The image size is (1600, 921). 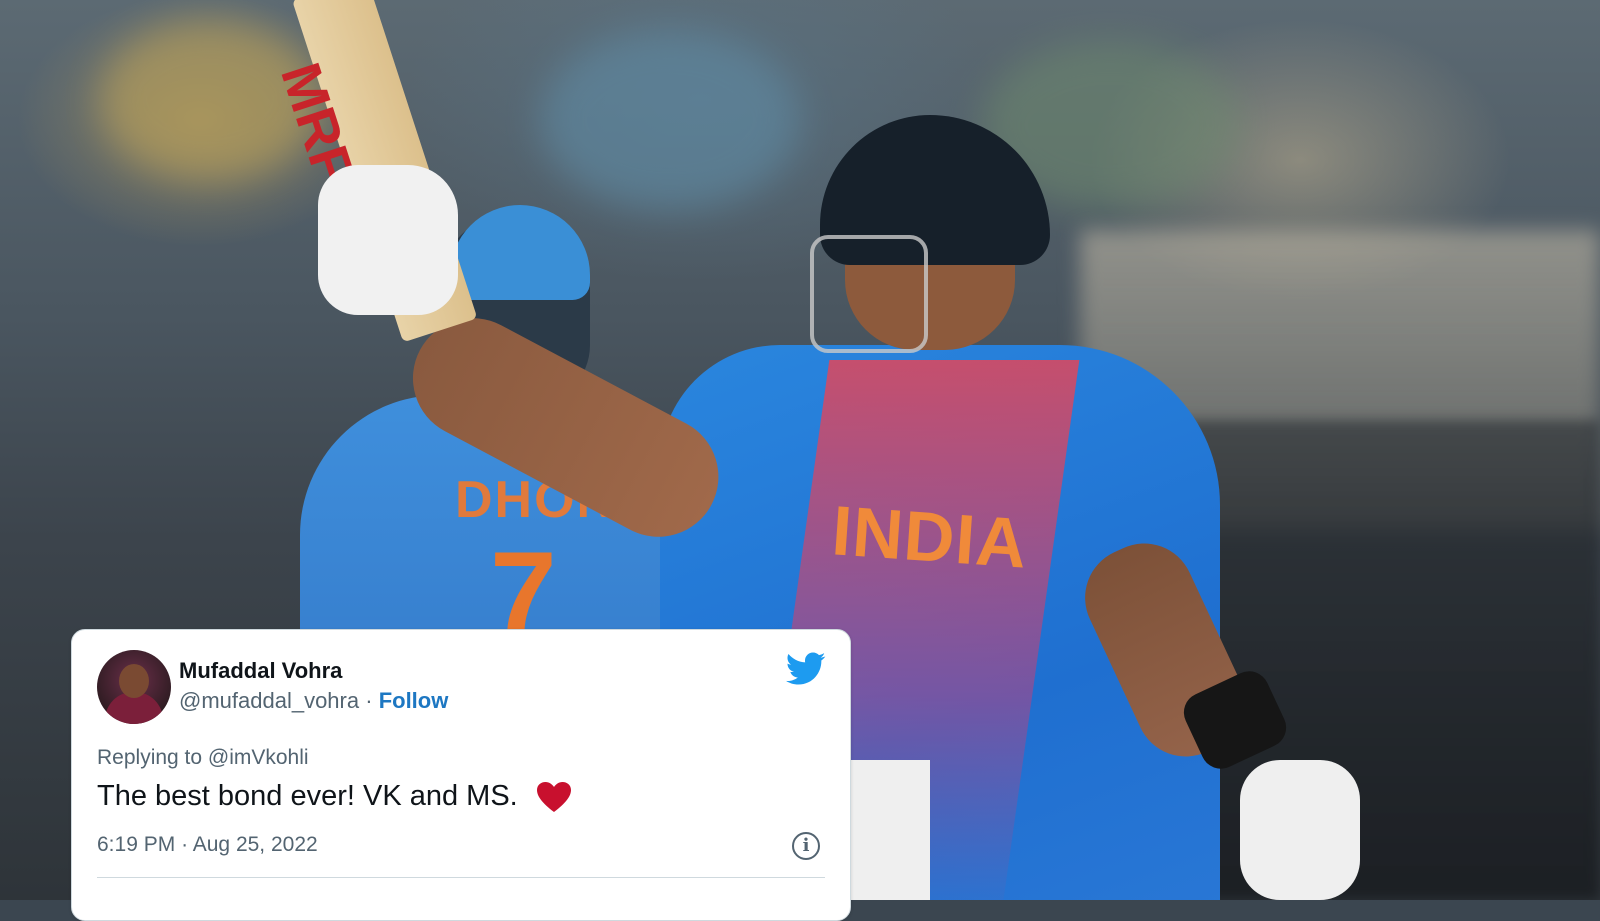 What do you see at coordinates (260, 671) in the screenshot?
I see `author-name: Mufaddal Vohra` at bounding box center [260, 671].